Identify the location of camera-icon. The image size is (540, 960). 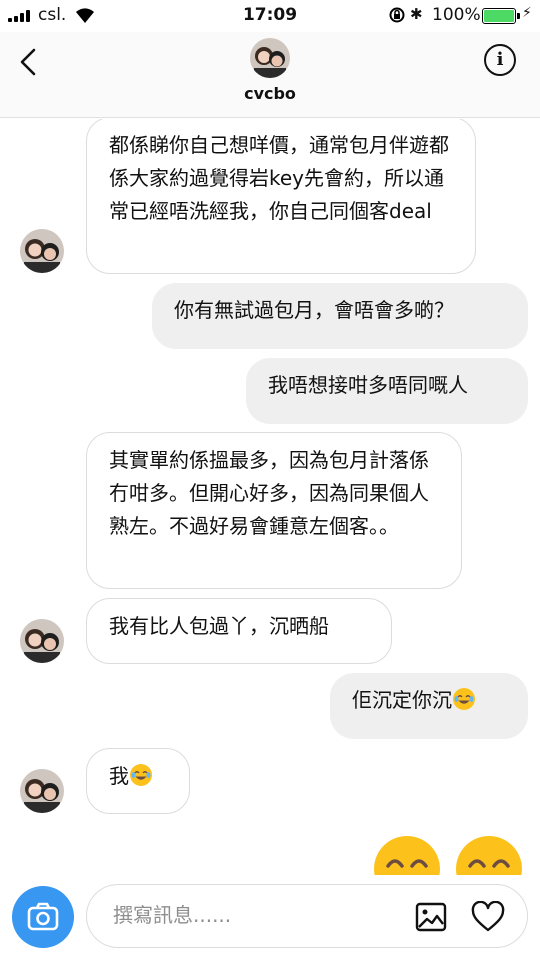
(43, 916).